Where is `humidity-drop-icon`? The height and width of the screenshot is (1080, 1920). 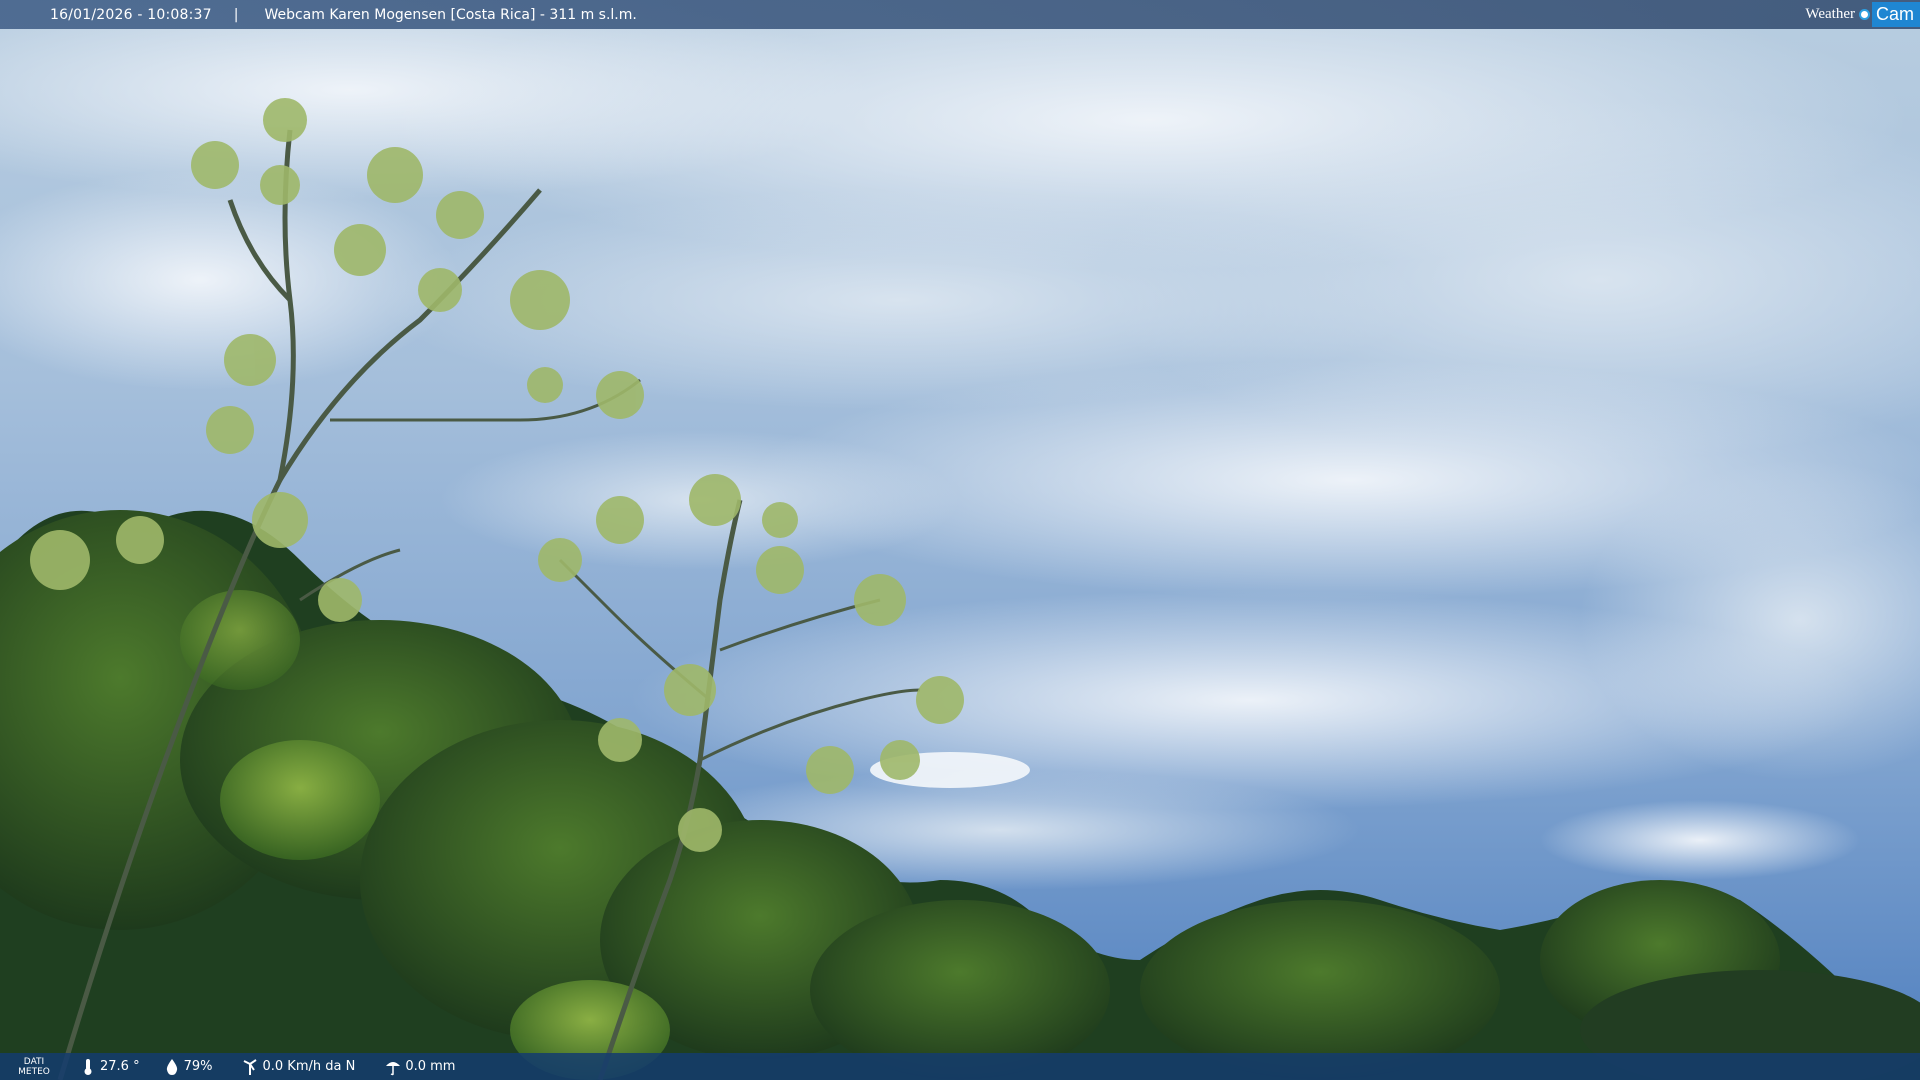
humidity-drop-icon is located at coordinates (171, 1066).